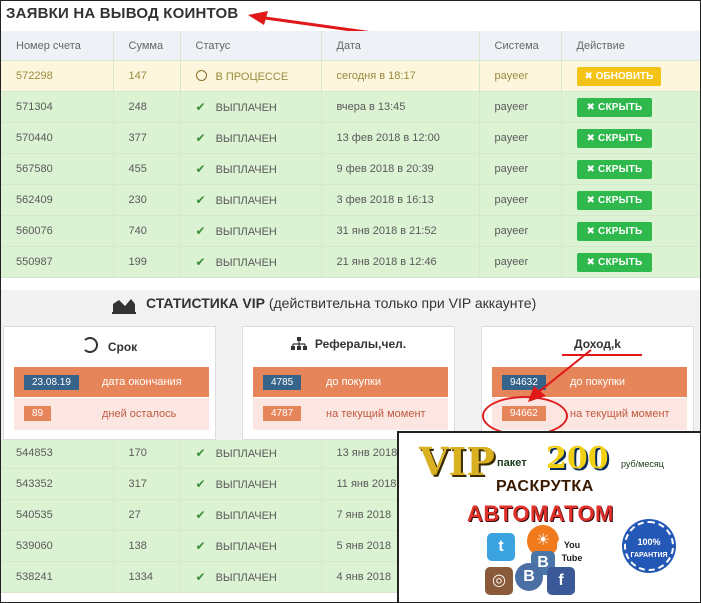 This screenshot has width=701, height=603. I want to click on promo-line3: АВТОМАТОМ, so click(540, 513).